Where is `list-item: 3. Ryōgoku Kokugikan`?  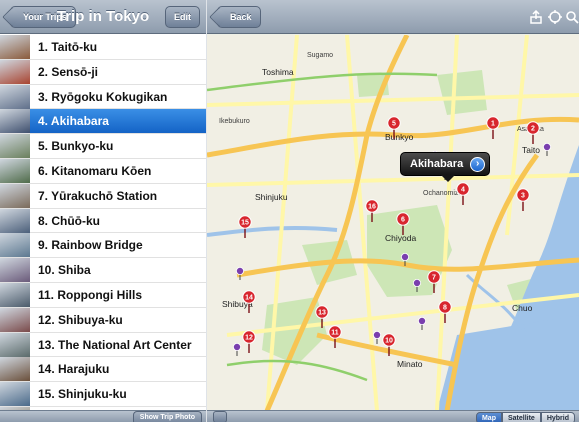 list-item: 3. Ryōgoku Kokugikan is located at coordinates (103, 97).